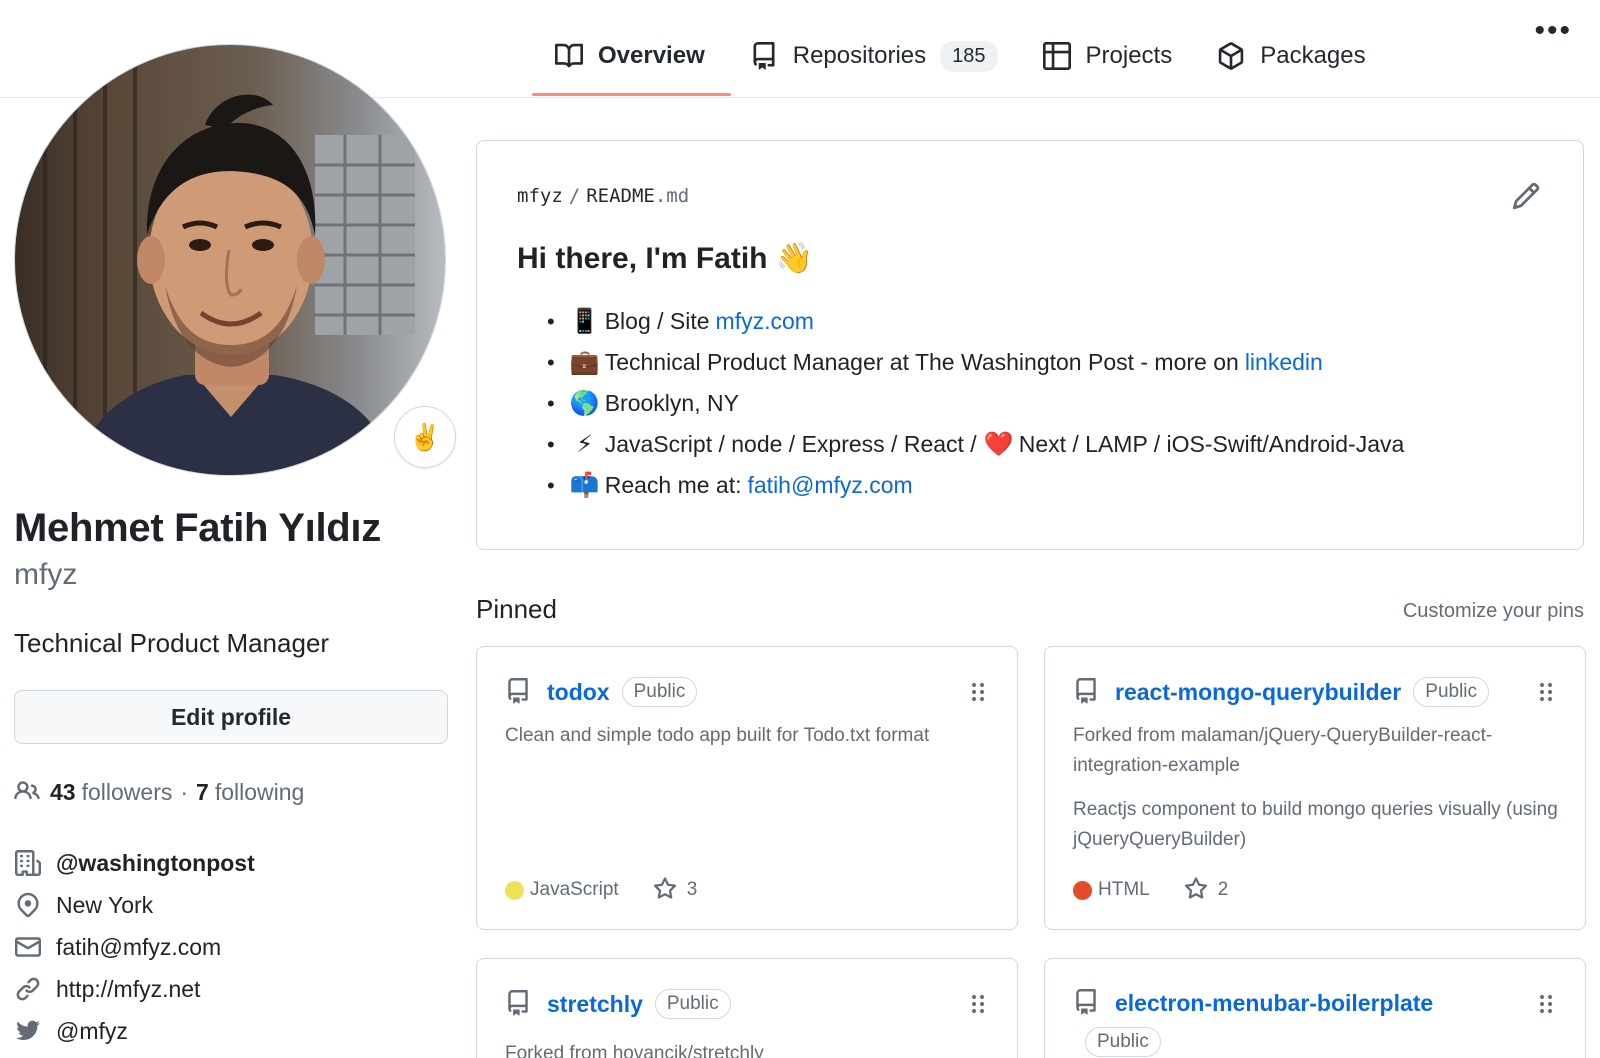  What do you see at coordinates (105, 904) in the screenshot?
I see `location-text: New York` at bounding box center [105, 904].